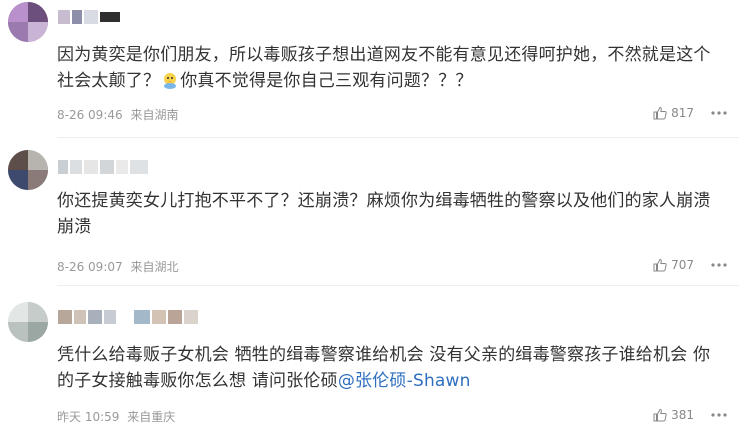 This screenshot has height=429, width=739. I want to click on like-count: 381, so click(682, 415).